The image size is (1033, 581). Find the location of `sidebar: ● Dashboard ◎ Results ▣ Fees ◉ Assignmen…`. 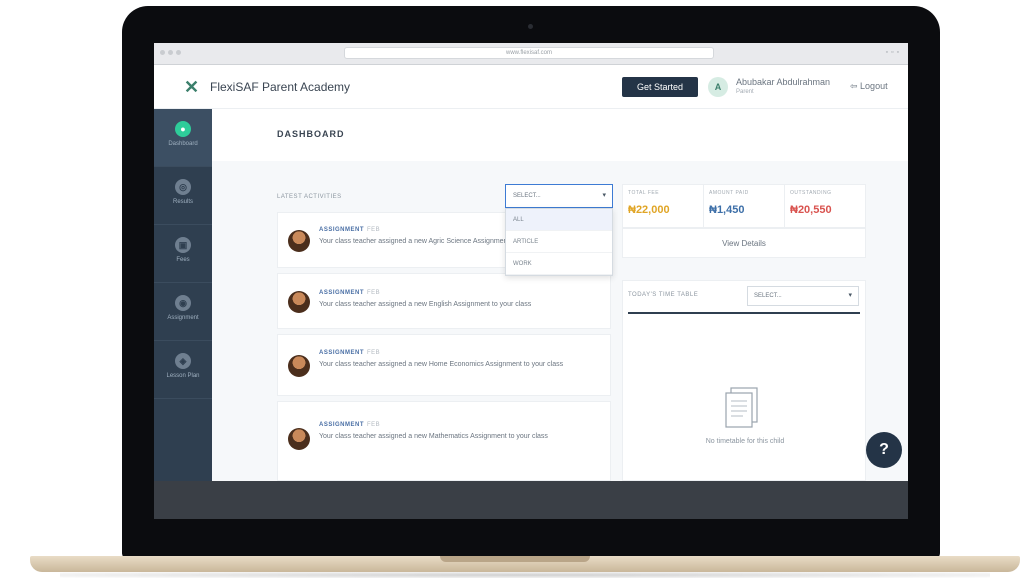

sidebar: ● Dashboard ◎ Results ▣ Fees ◉ Assignmen… is located at coordinates (183, 295).